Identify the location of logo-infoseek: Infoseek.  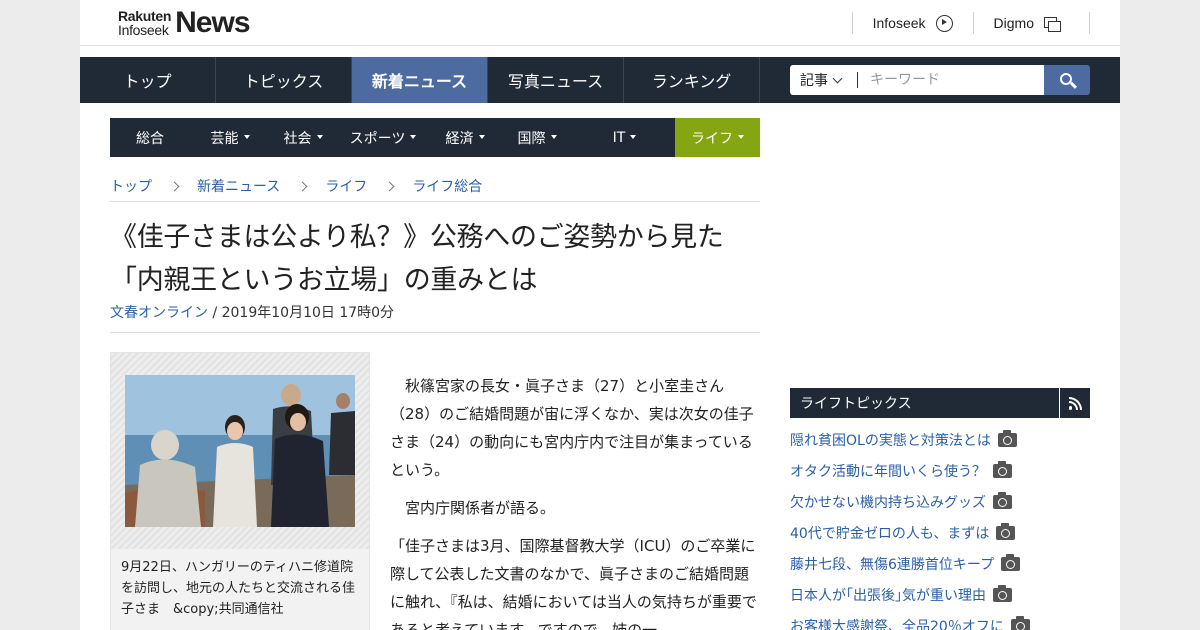
(143, 30).